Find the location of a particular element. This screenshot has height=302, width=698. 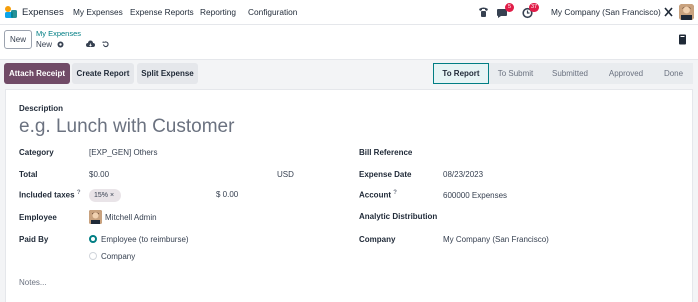

attach-receipt-button: Attach Receipt is located at coordinates (37, 73).